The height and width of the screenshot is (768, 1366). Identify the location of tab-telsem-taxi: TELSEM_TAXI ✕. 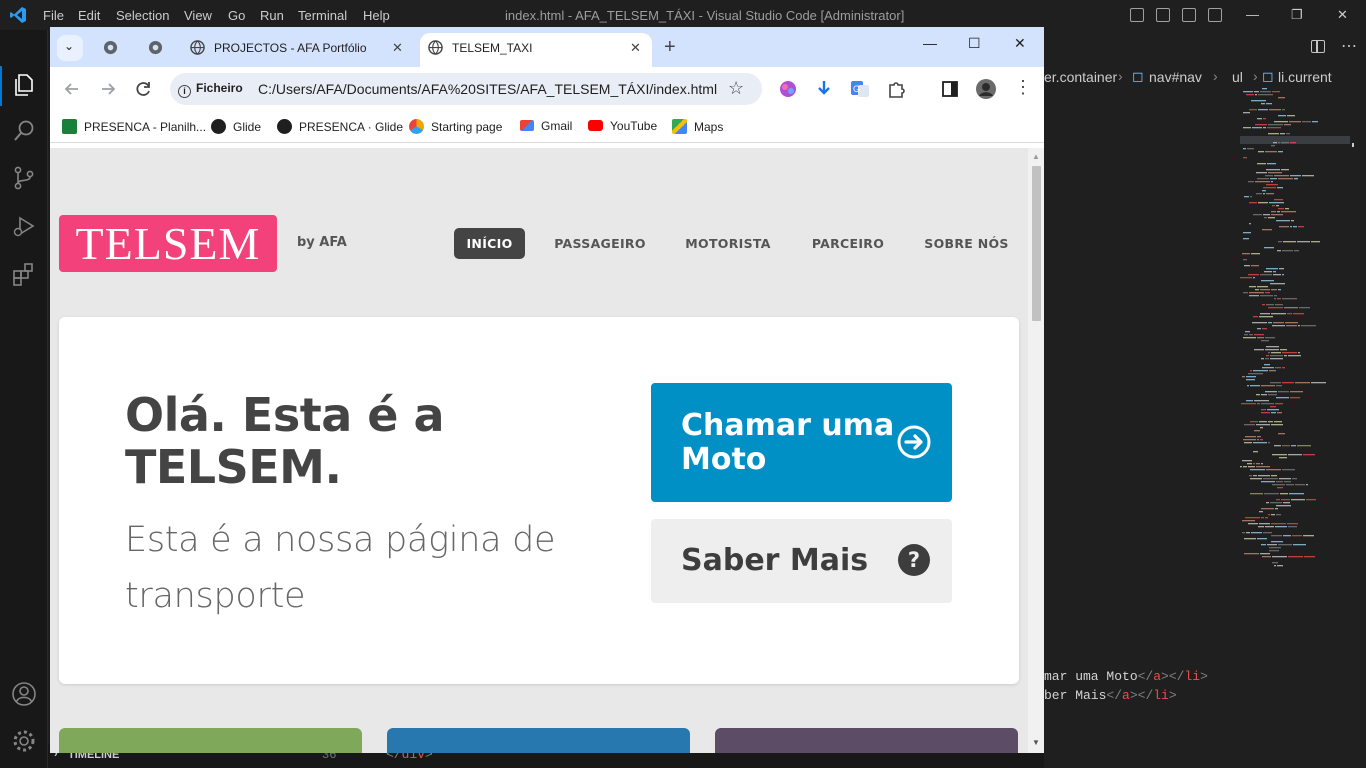
(536, 50).